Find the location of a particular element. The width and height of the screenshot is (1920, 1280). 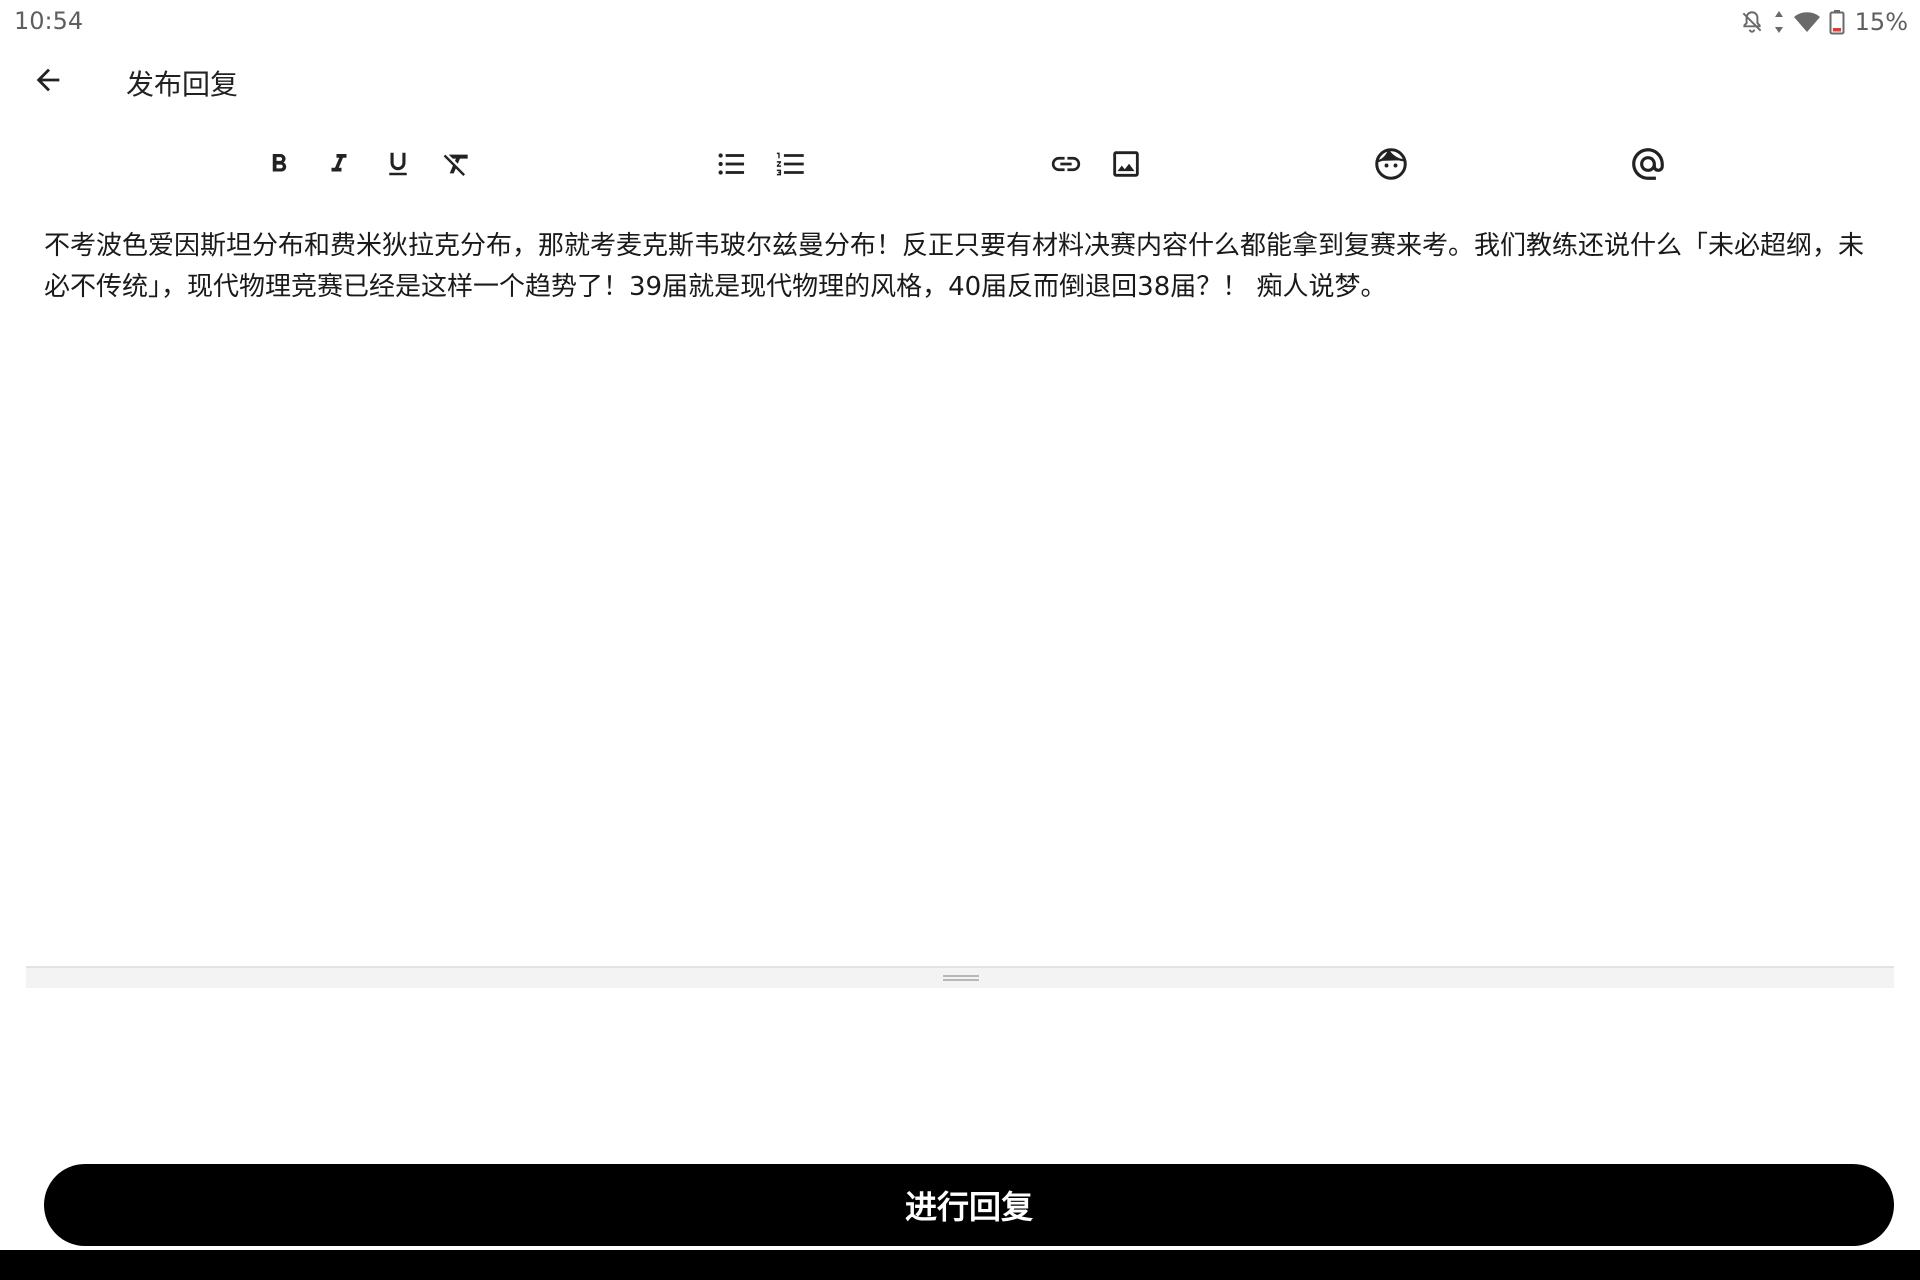

app-bar: 发布回复 is located at coordinates (960, 82).